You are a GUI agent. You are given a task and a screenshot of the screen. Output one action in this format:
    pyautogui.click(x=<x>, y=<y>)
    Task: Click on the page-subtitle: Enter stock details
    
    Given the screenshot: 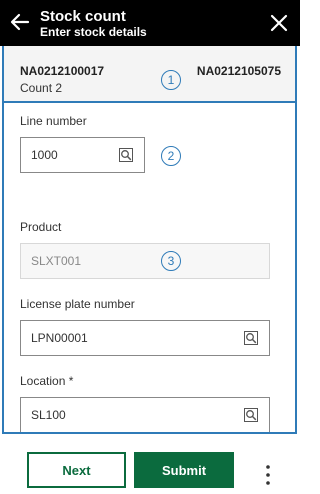 What is the action you would take?
    pyautogui.click(x=93, y=32)
    